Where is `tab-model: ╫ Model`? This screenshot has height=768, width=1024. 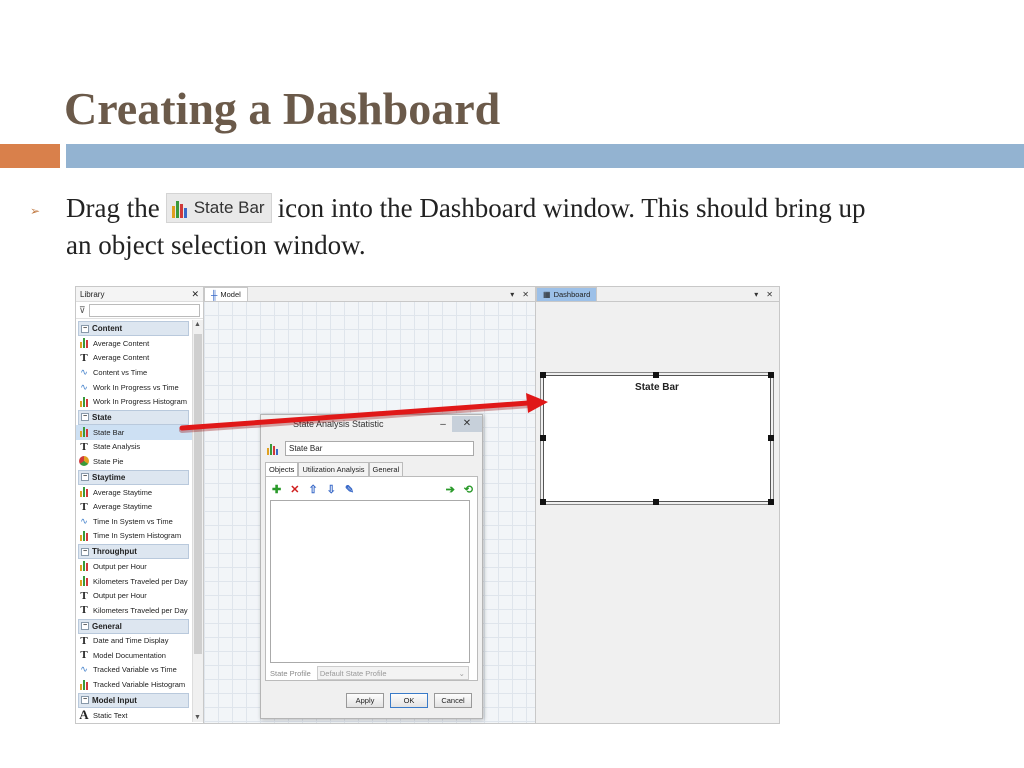
tab-model: ╫ Model is located at coordinates (226, 294).